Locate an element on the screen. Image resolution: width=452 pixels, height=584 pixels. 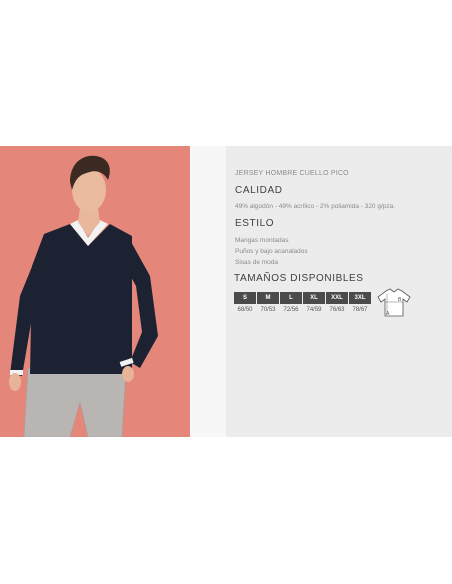
size-badge: 3XL is located at coordinates (360, 298).